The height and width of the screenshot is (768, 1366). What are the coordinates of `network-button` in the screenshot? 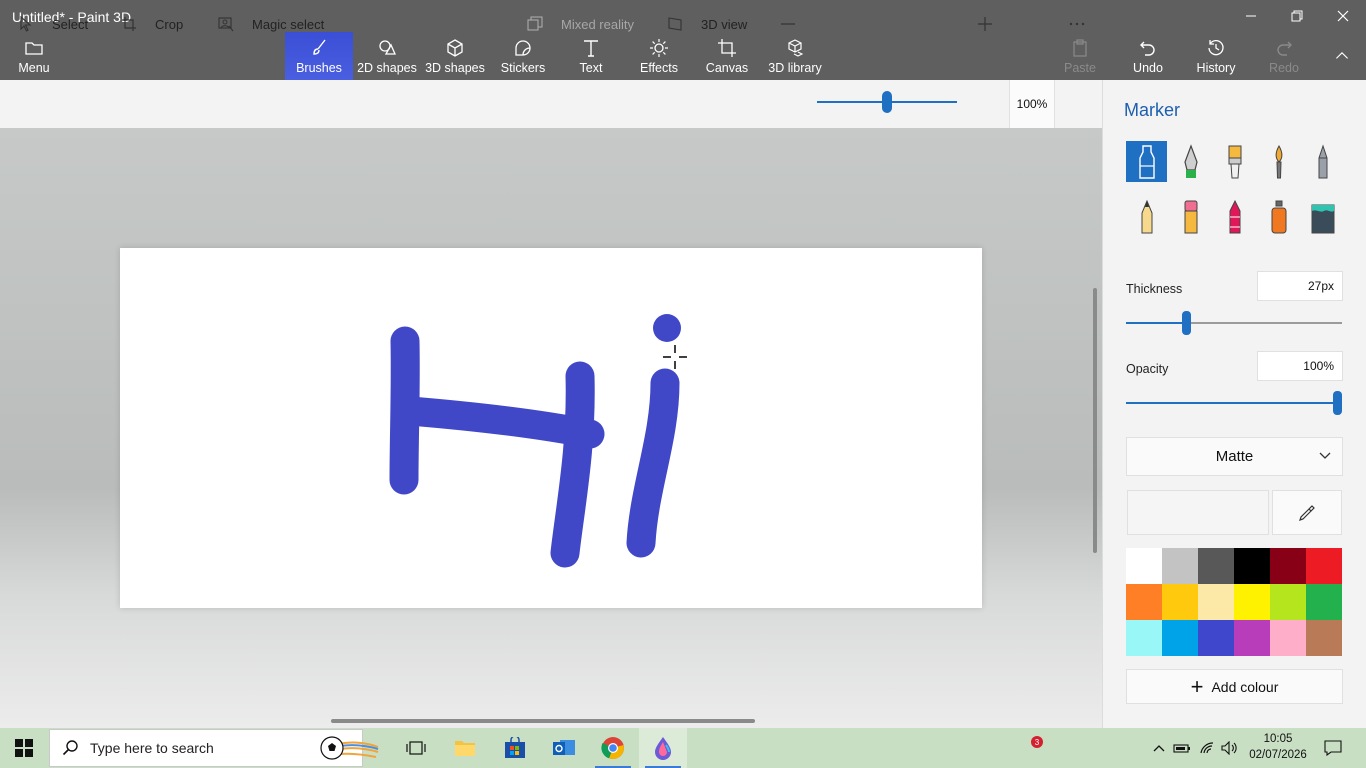 It's located at (1208, 748).